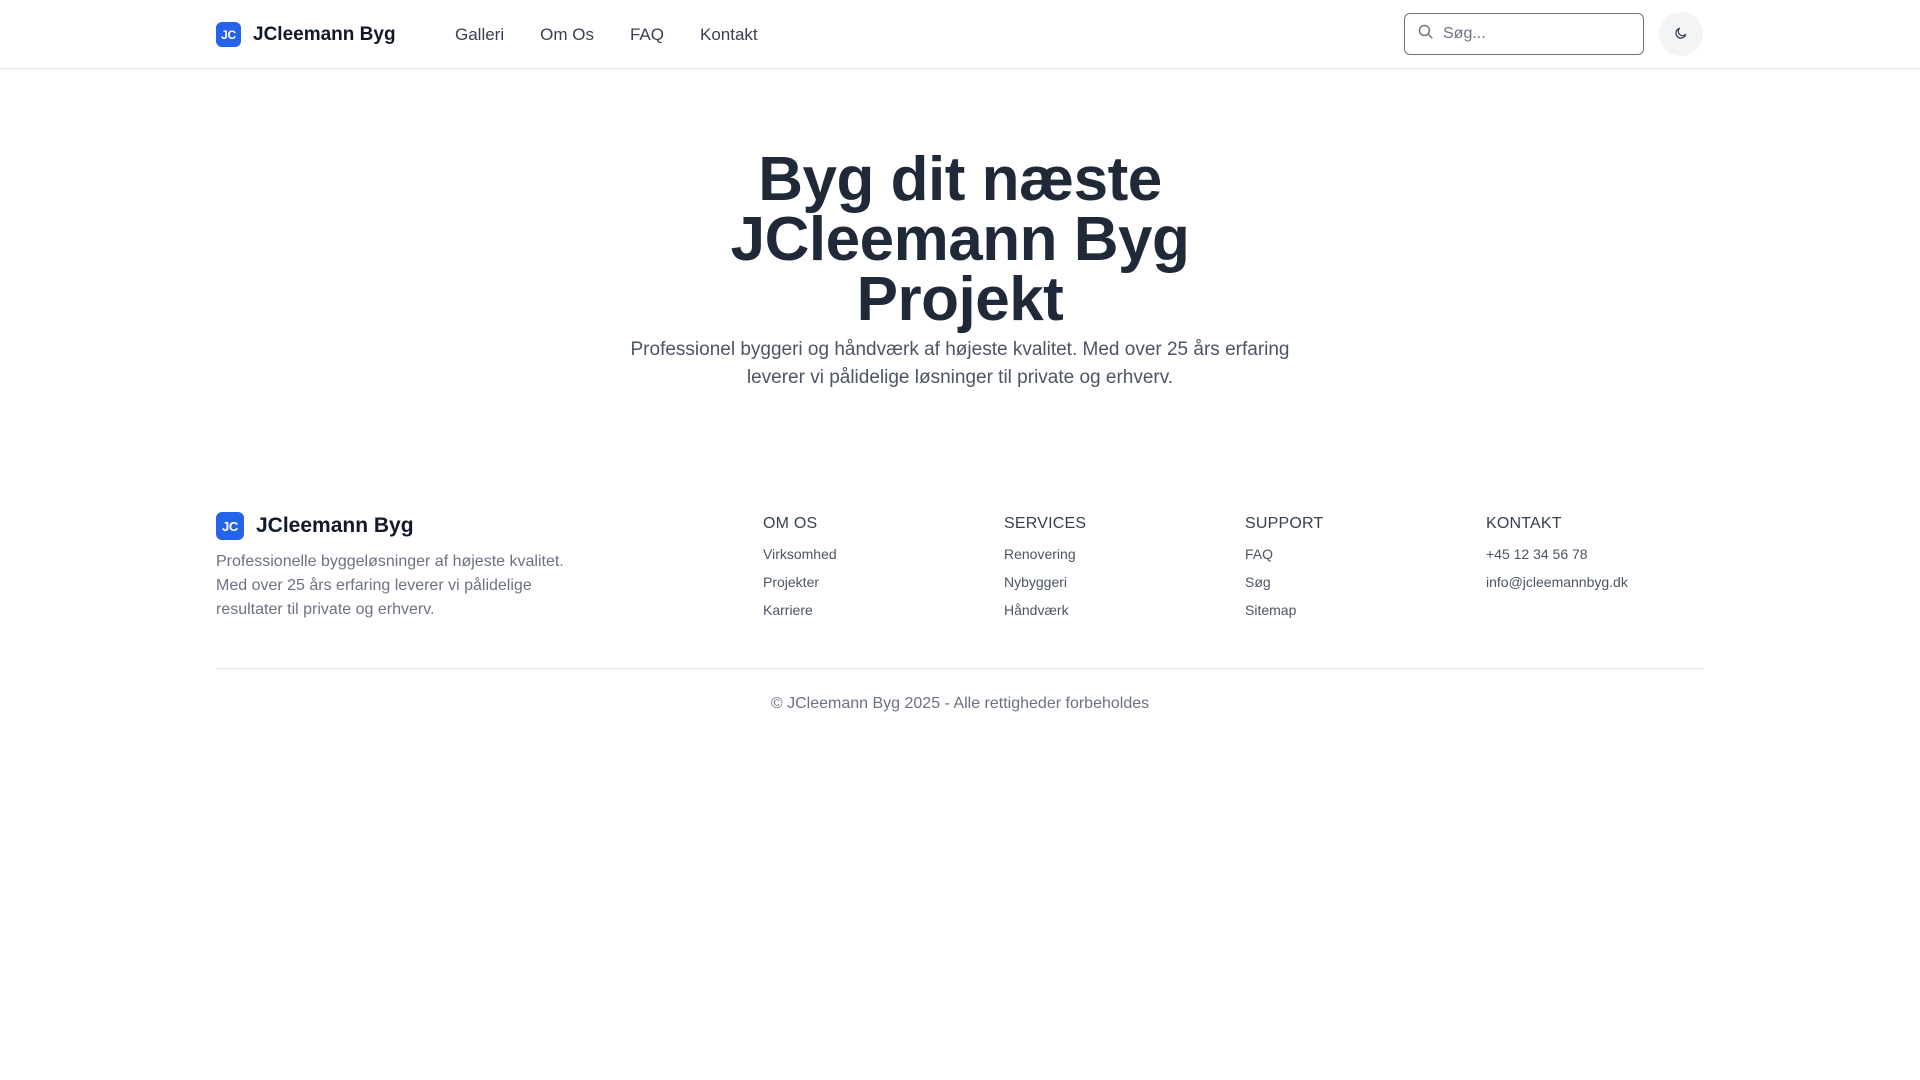  Describe the element at coordinates (1259, 554) in the screenshot. I see `footer-link-faq: FAQ` at that location.